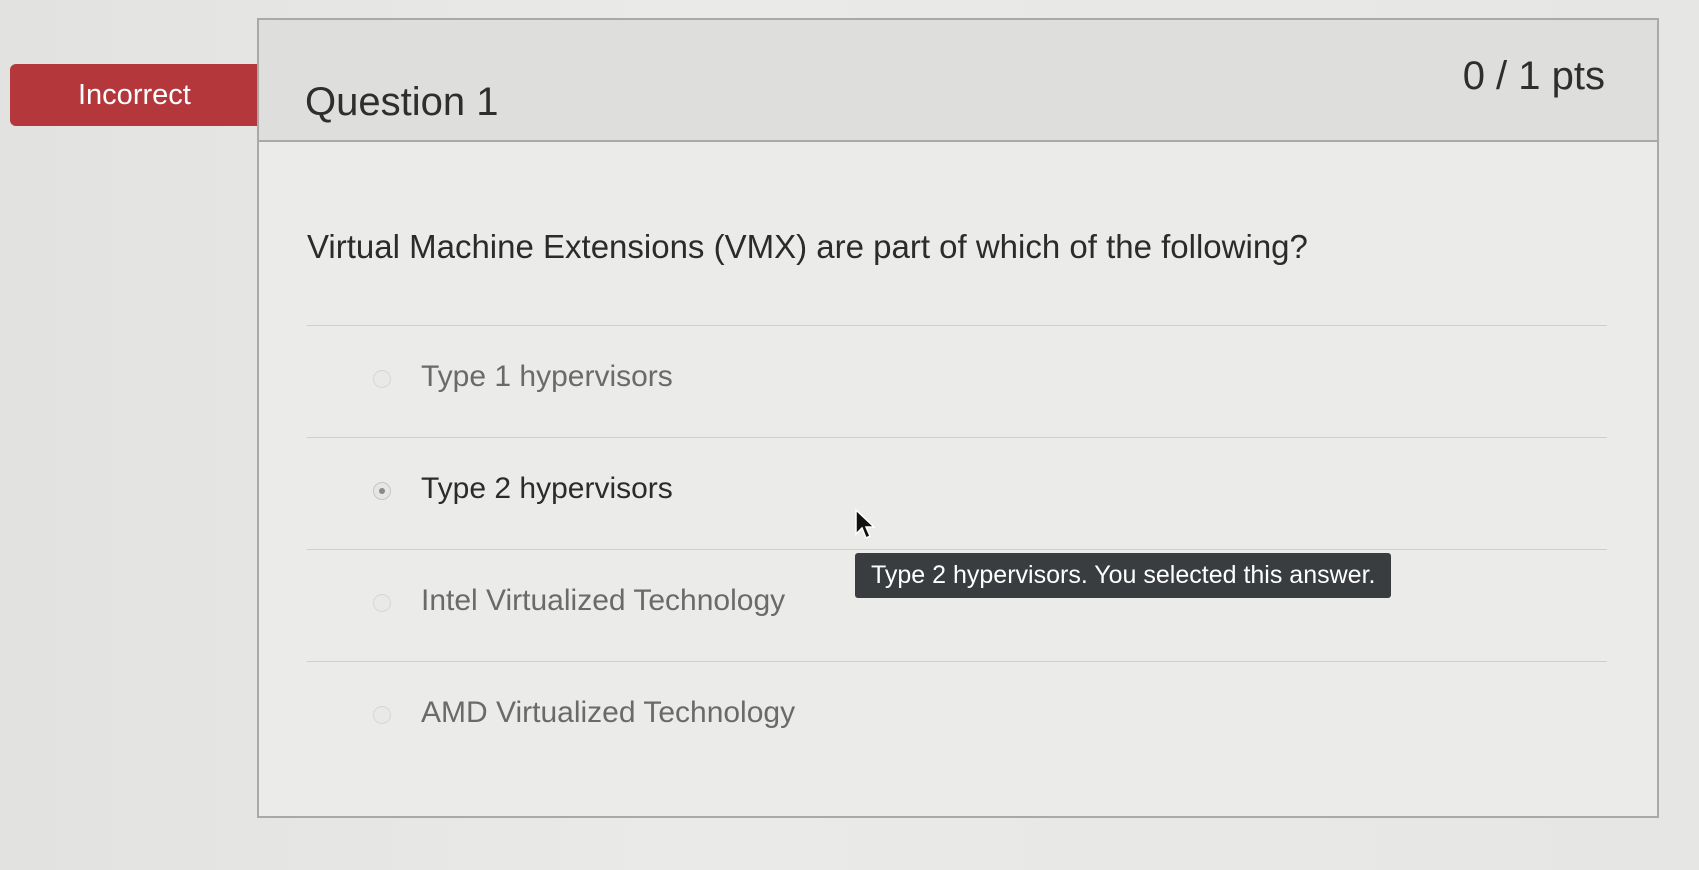 The image size is (1699, 870). What do you see at coordinates (603, 600) in the screenshot?
I see `answer-label: Intel Virtualized Technology` at bounding box center [603, 600].